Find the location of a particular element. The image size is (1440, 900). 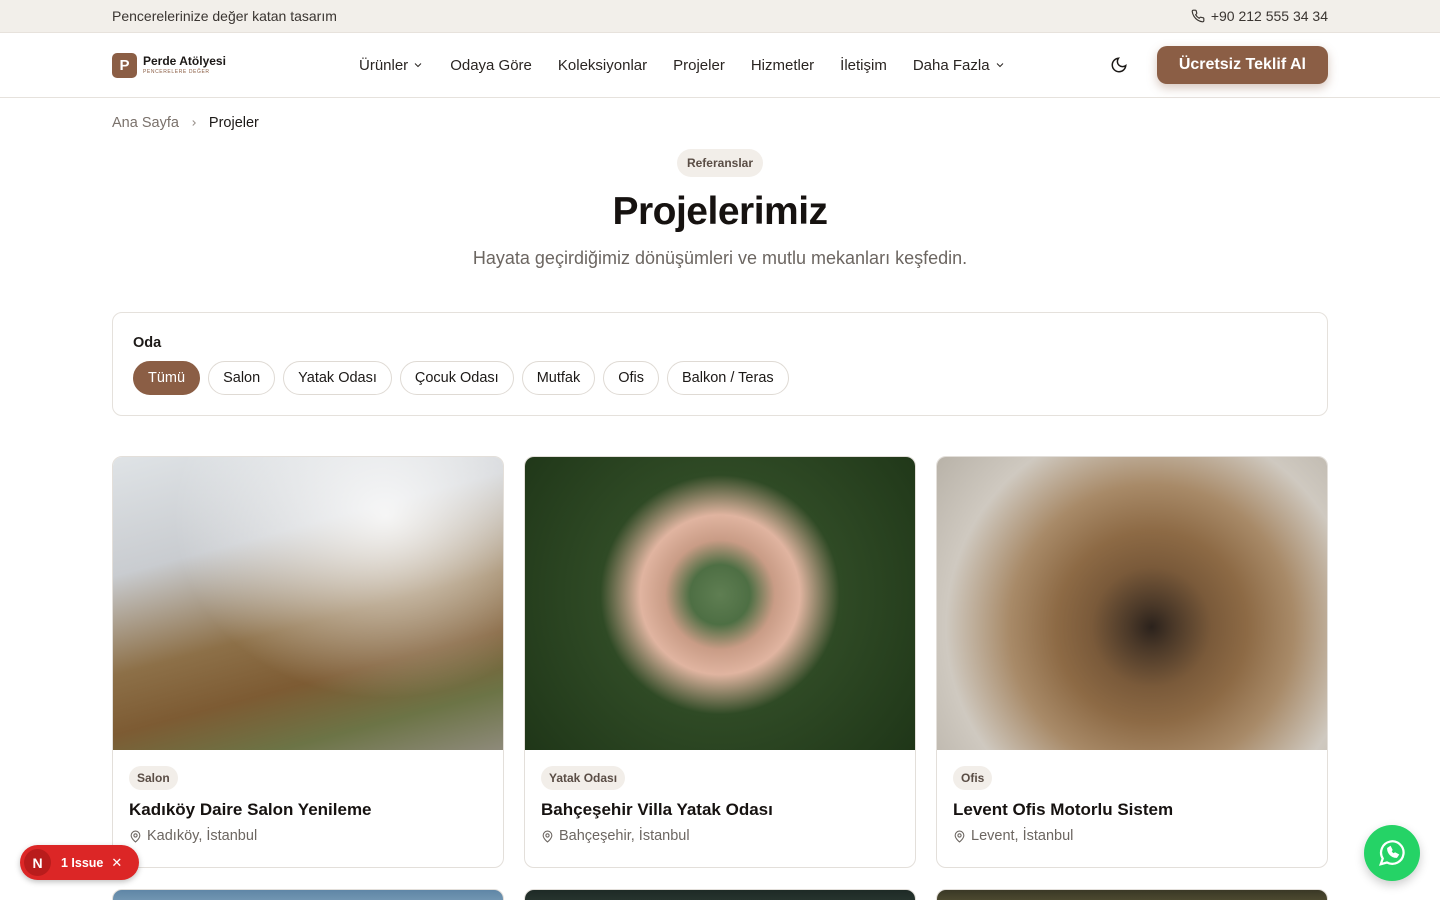

nav-item-urunler: Ürünler is located at coordinates (391, 65).